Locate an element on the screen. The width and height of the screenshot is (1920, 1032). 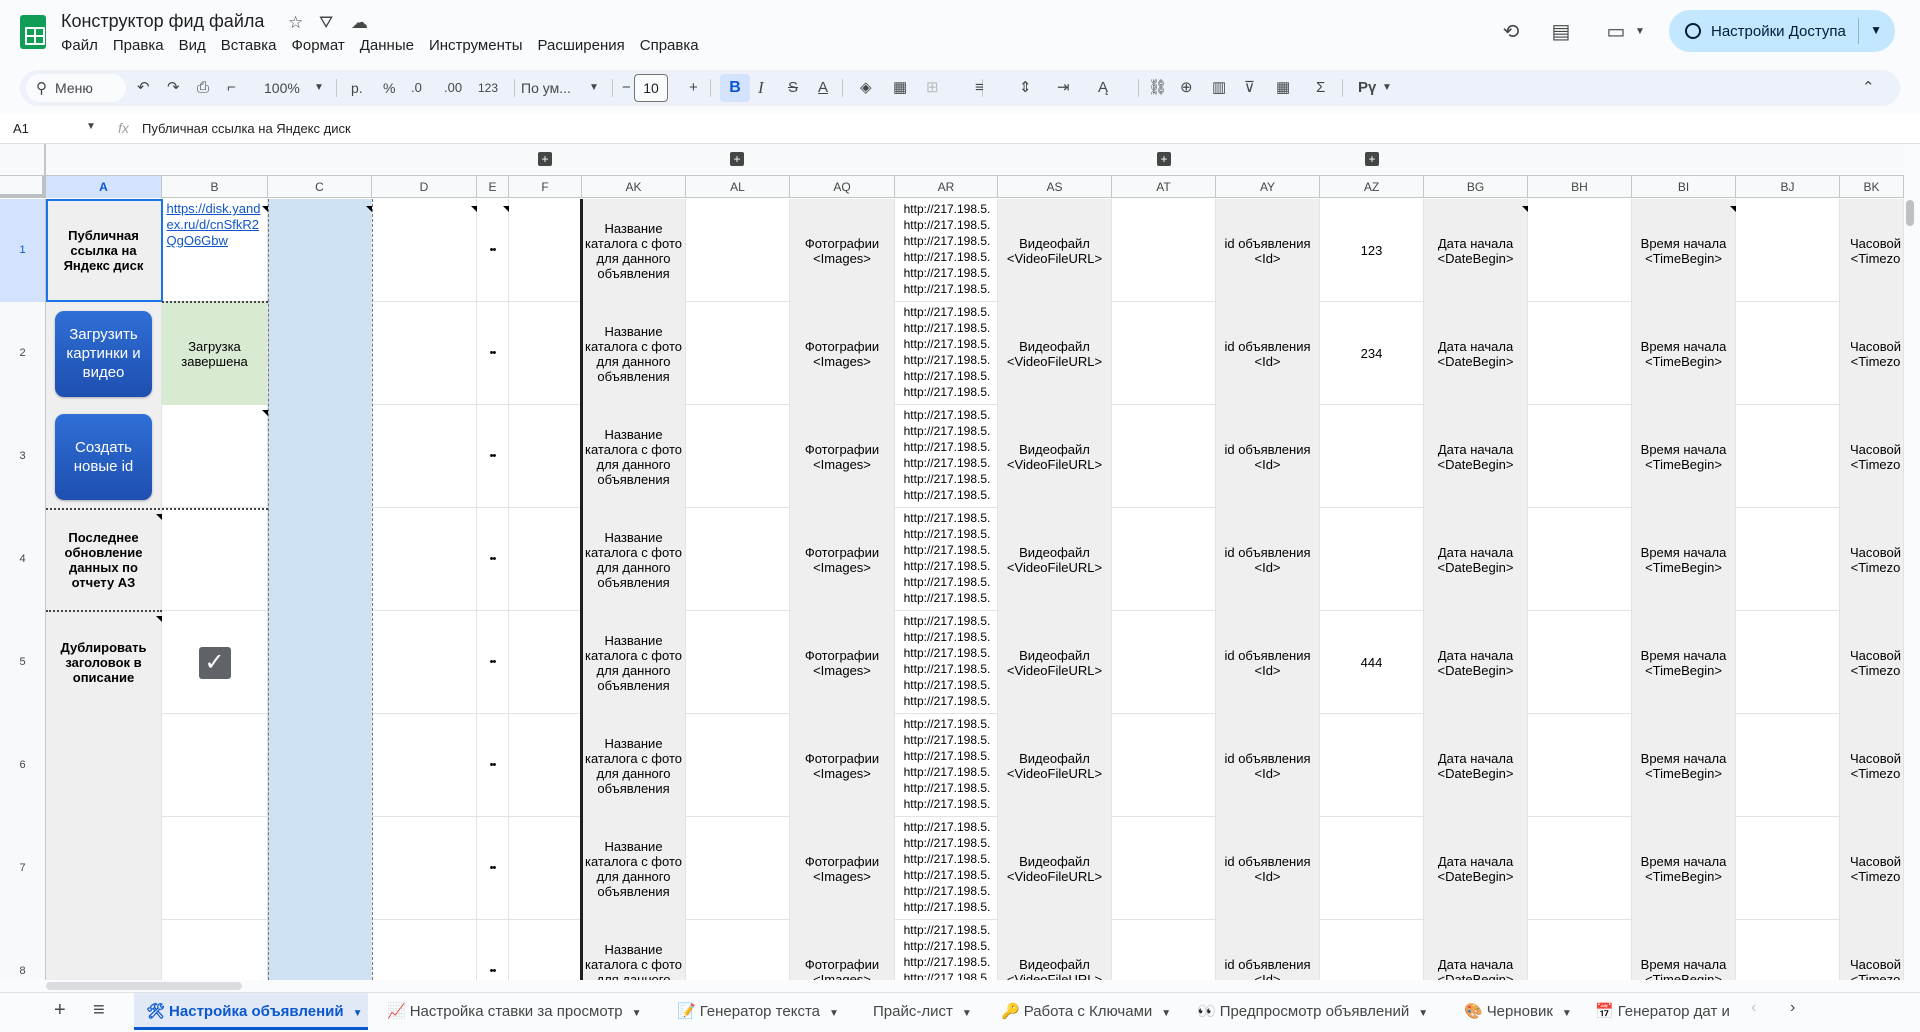
paint-format-icon: ⌐ is located at coordinates (231, 88).